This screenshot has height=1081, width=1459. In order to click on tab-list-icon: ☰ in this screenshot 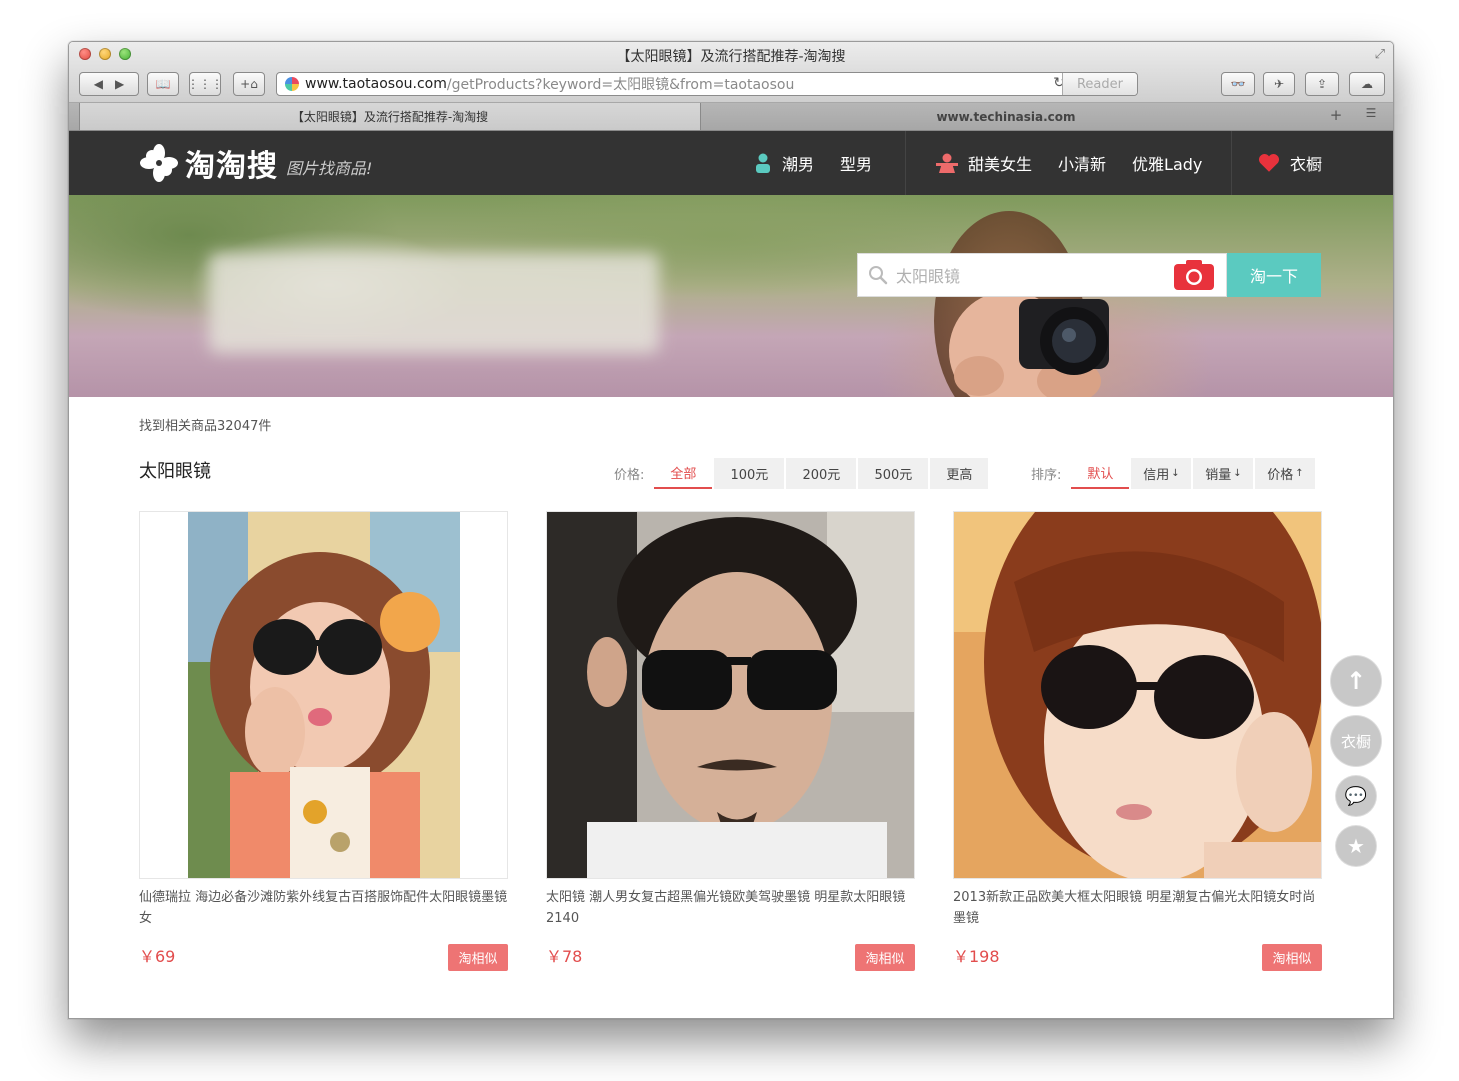, I will do `click(1371, 116)`.